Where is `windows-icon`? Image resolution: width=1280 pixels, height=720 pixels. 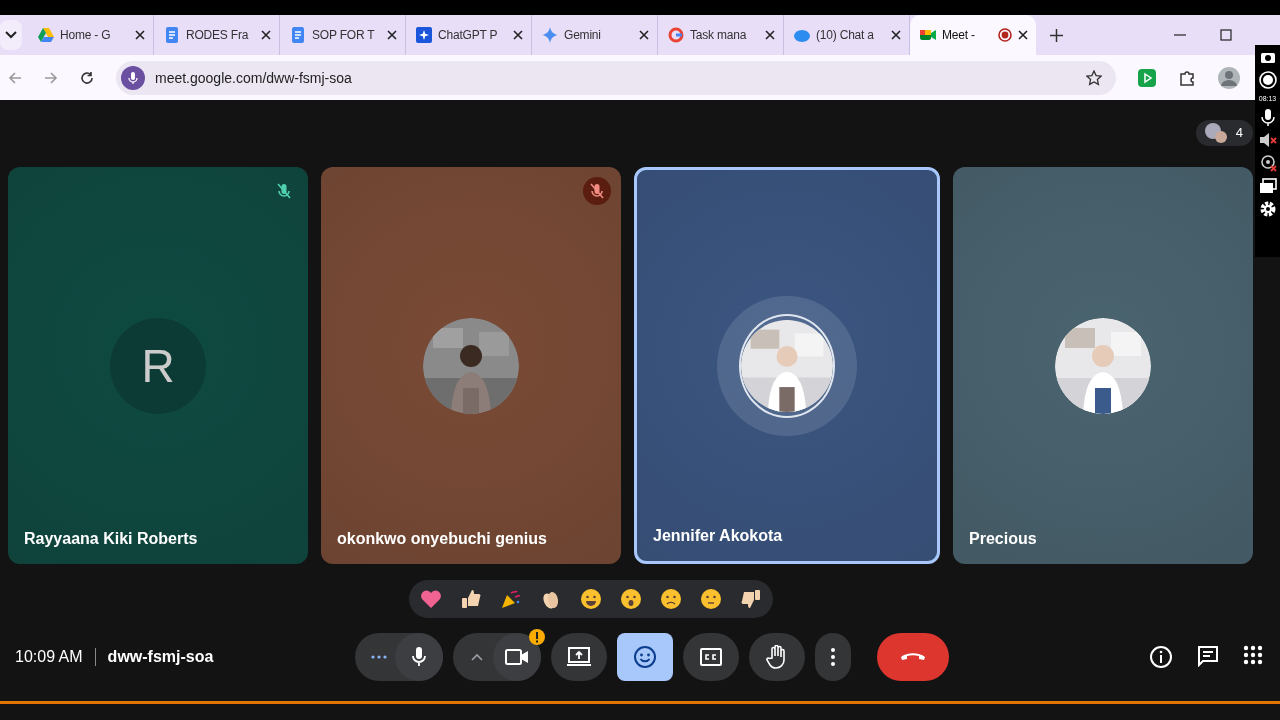 windows-icon is located at coordinates (1267, 186).